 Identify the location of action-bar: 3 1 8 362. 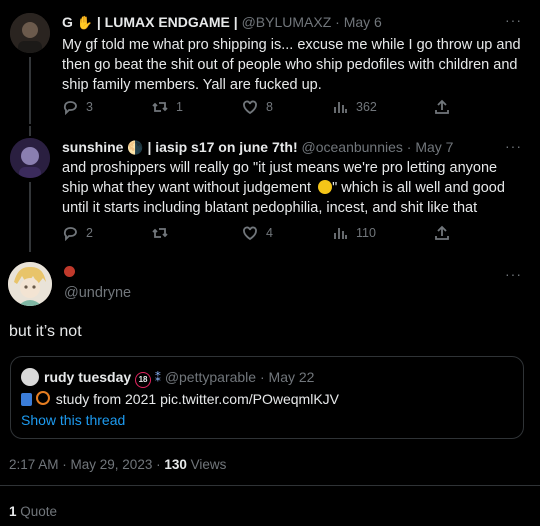
(262, 109).